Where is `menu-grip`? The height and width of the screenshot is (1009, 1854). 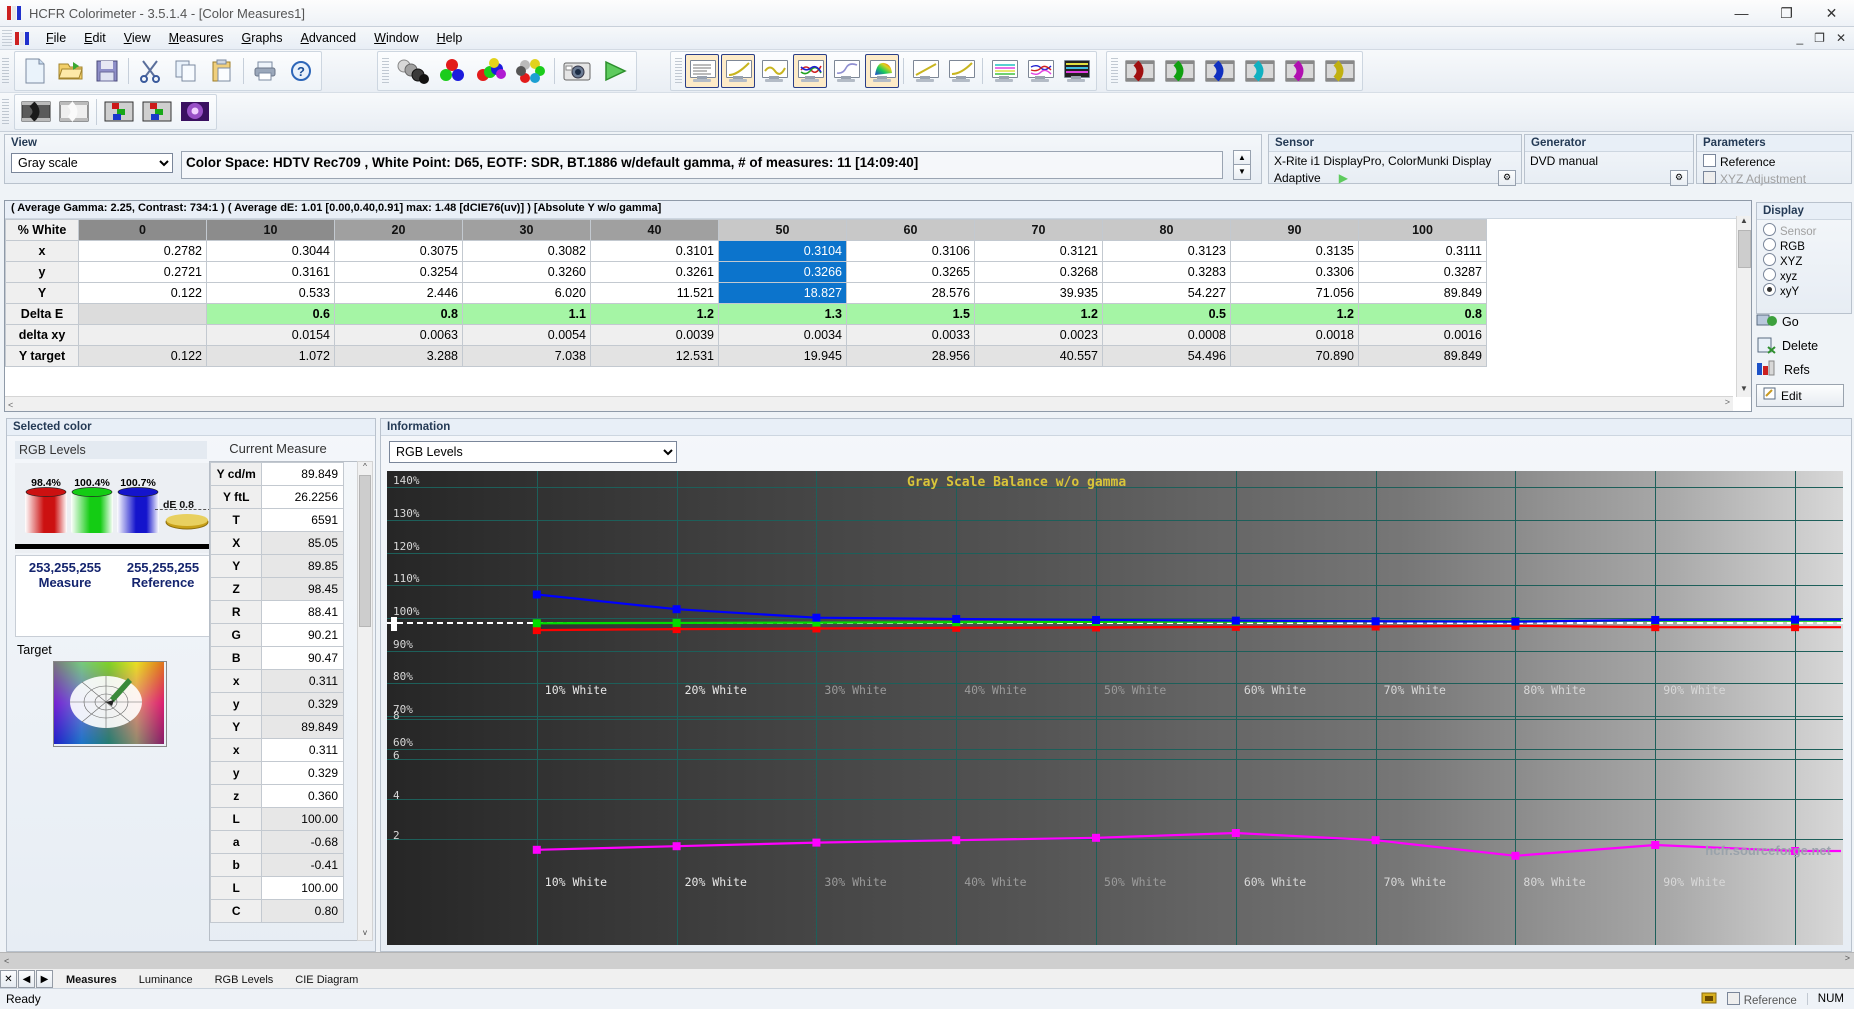
menu-grip is located at coordinates (7, 38).